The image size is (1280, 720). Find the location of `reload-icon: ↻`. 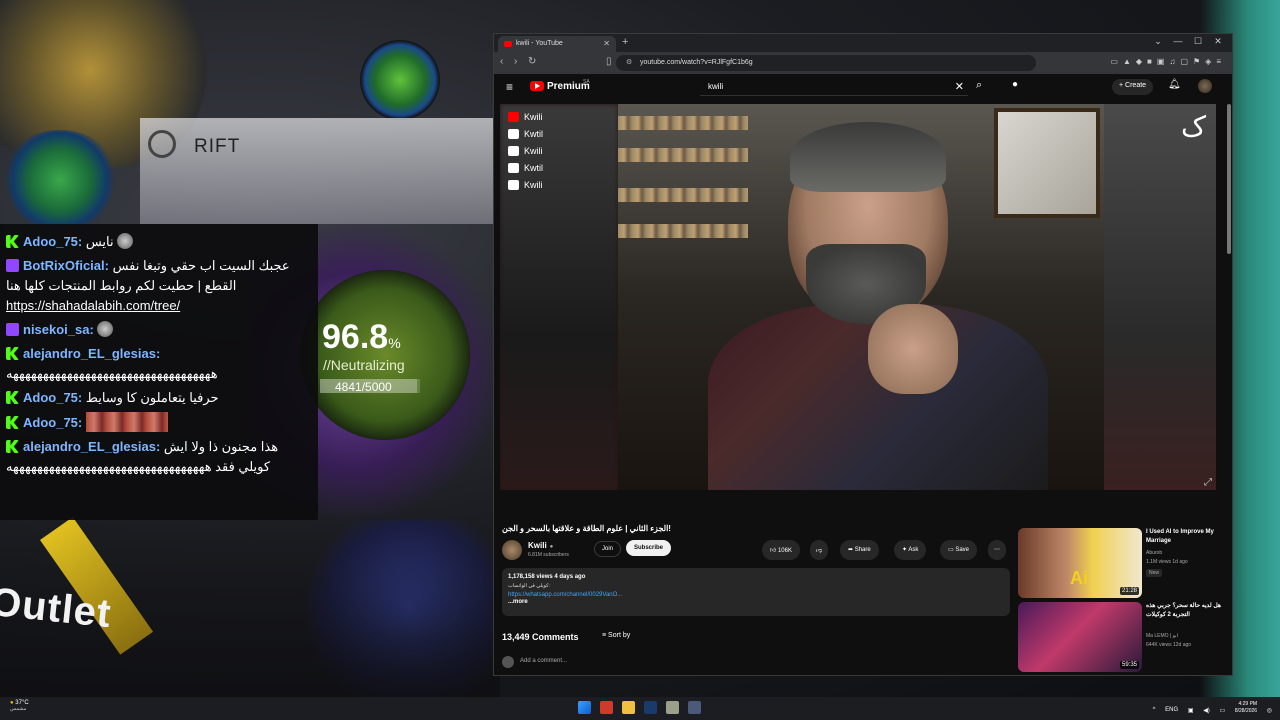

reload-icon: ↻ is located at coordinates (532, 61).